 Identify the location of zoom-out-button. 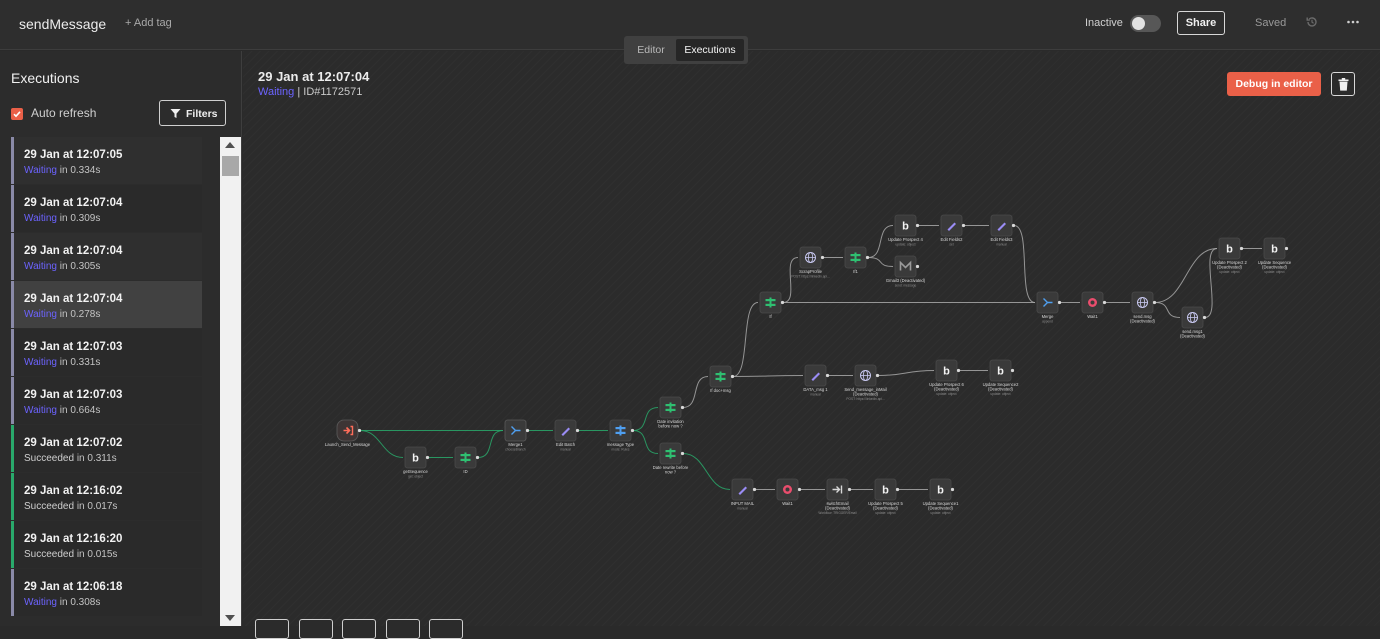
(359, 629).